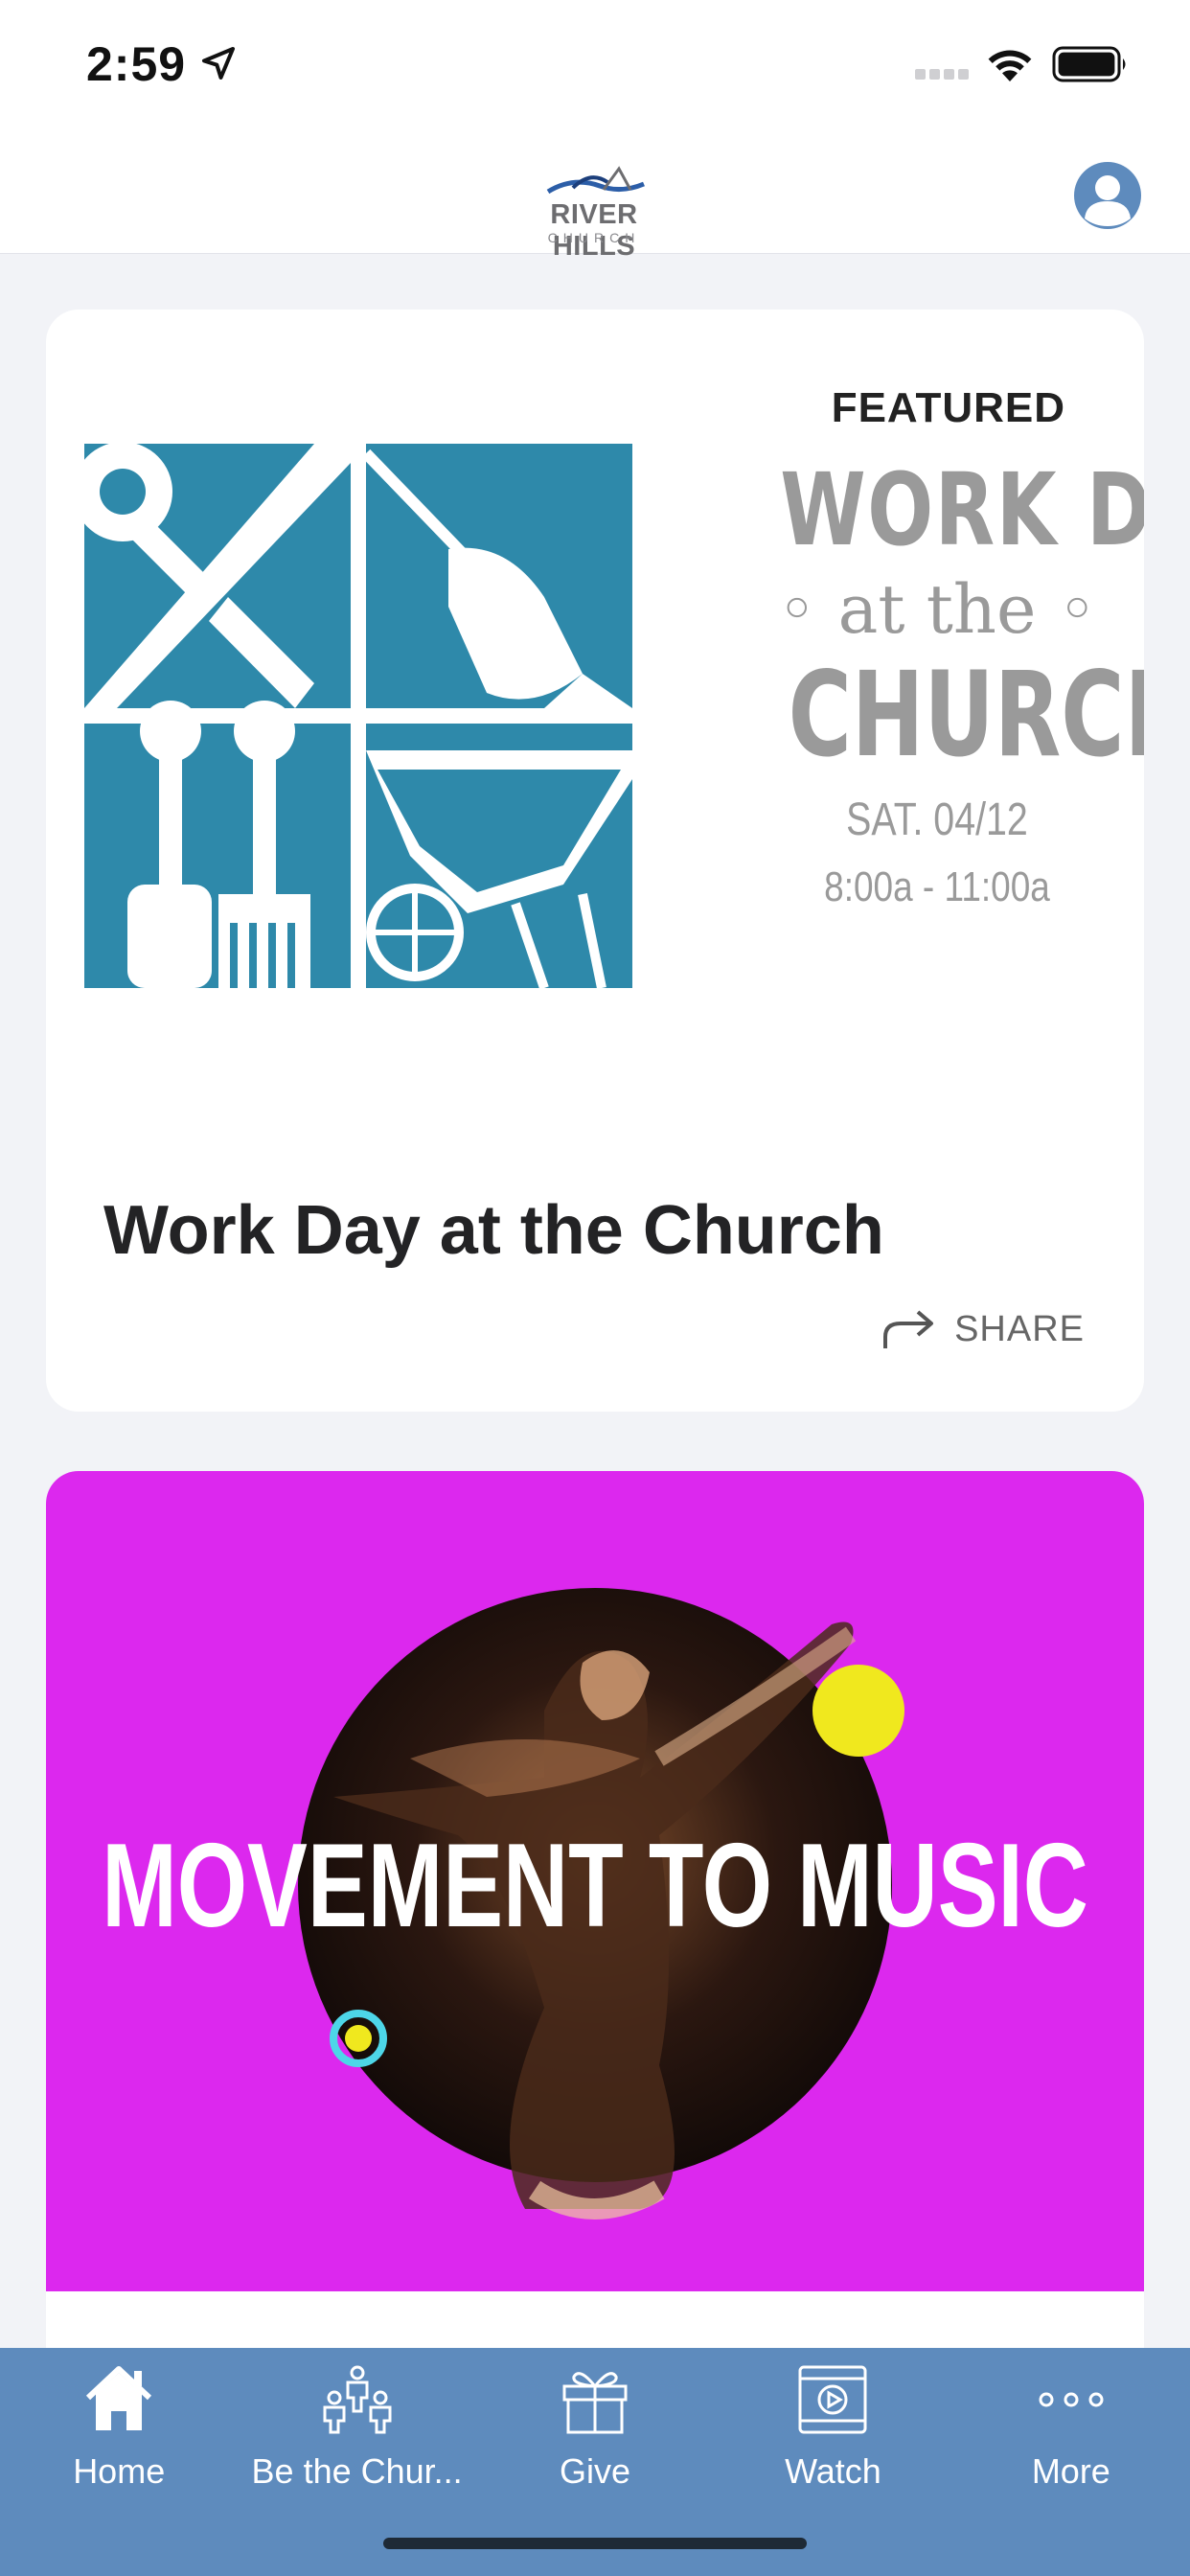  Describe the element at coordinates (595, 2403) in the screenshot. I see `gift-icon` at that location.